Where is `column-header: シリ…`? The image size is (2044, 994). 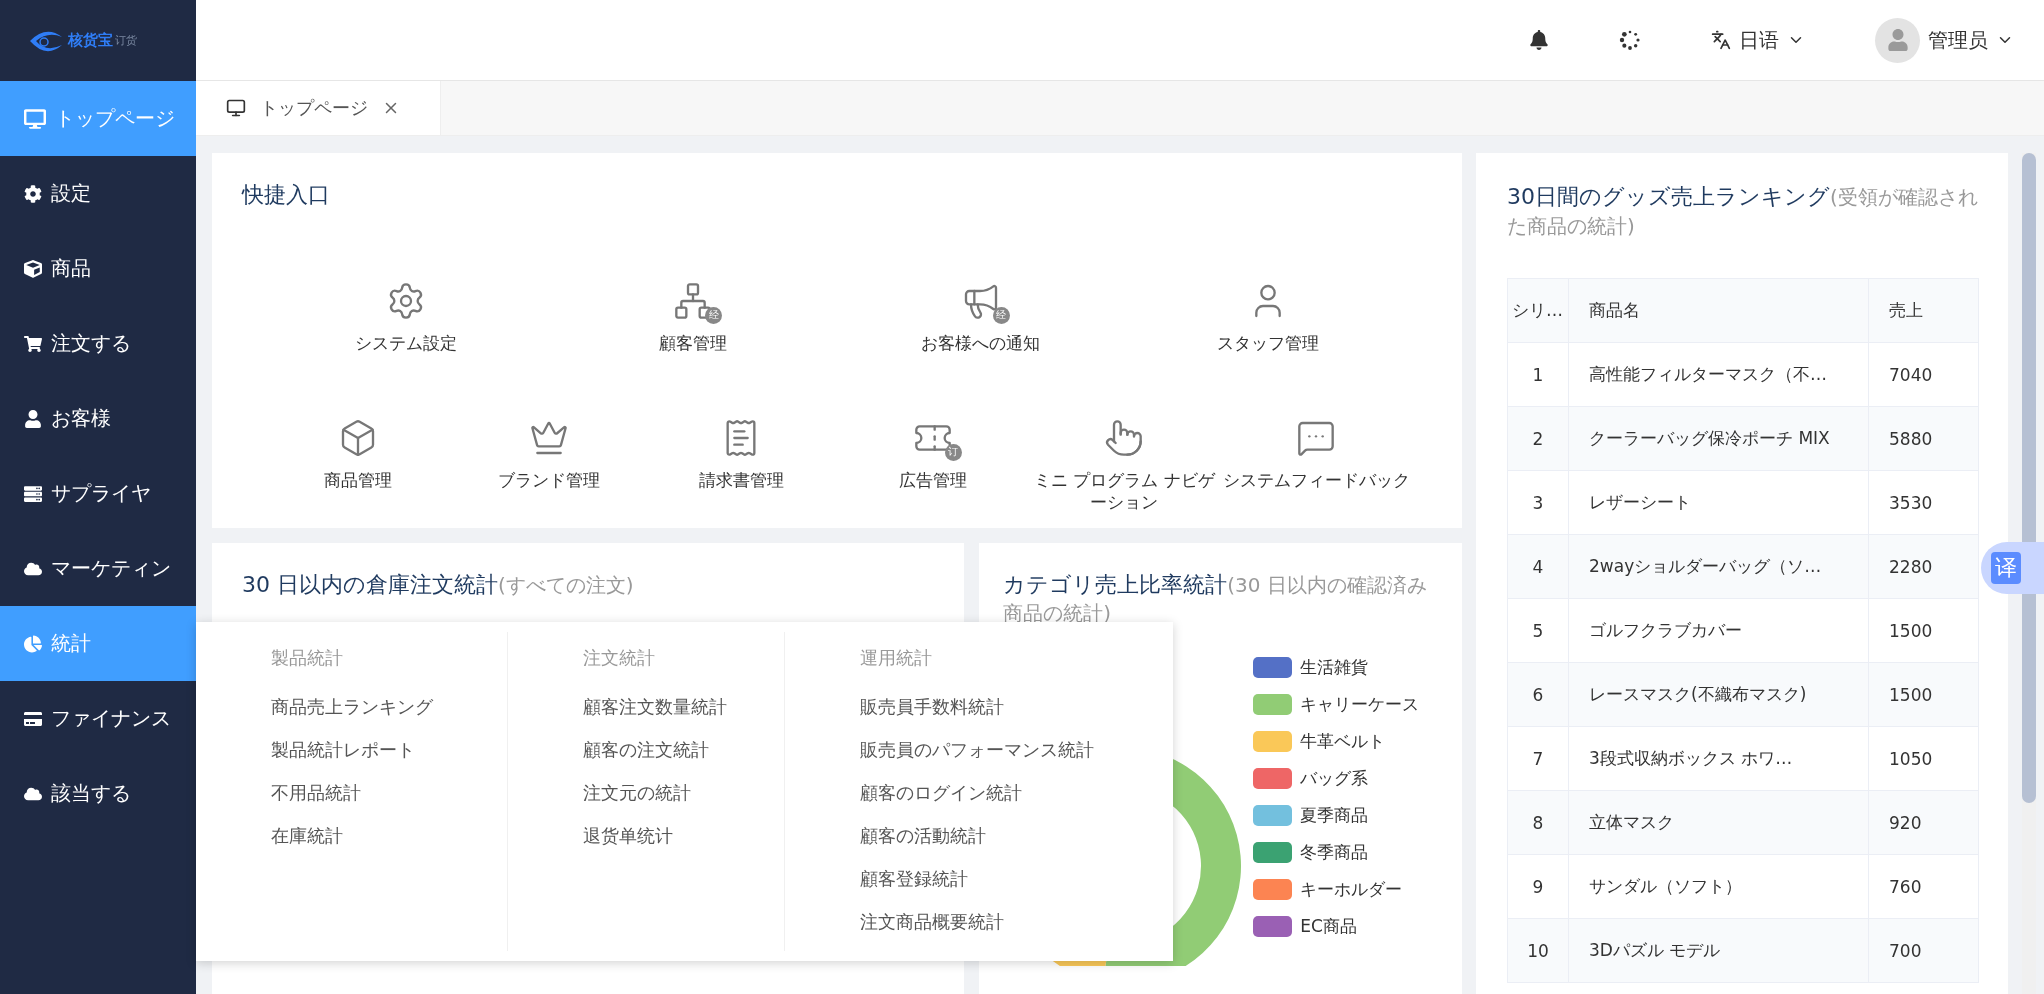
column-header: シリ… is located at coordinates (1538, 310).